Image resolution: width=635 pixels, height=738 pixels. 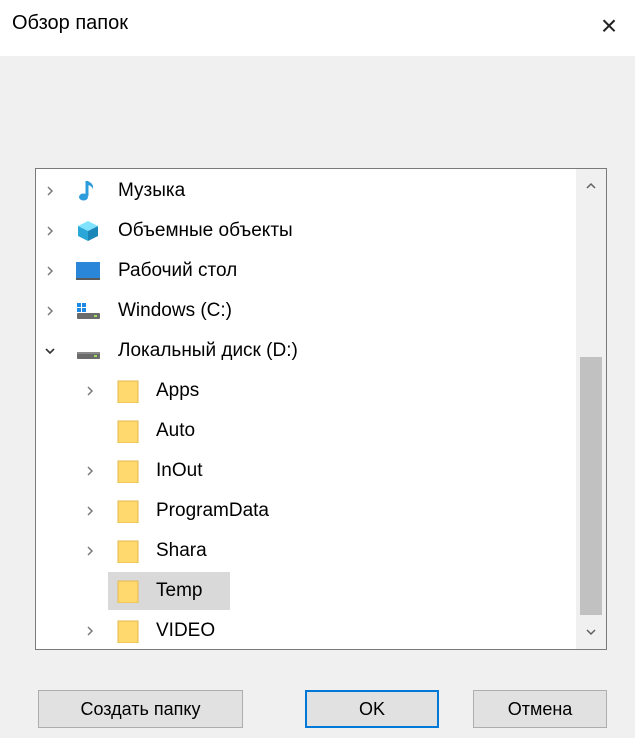 What do you see at coordinates (88, 231) in the screenshot?
I see `3d-objects-icon` at bounding box center [88, 231].